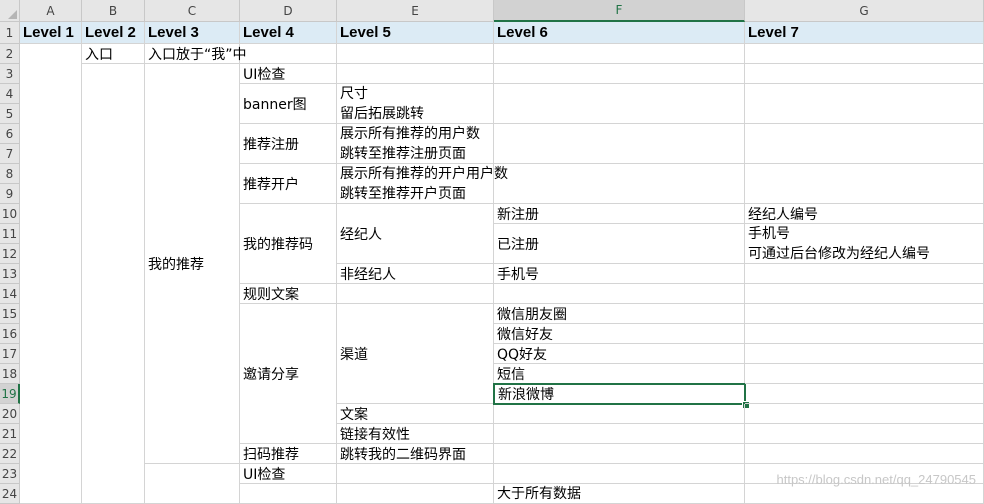  What do you see at coordinates (415, 144) in the screenshot?
I see `cell-e-reg: 展示所有推荐的用户数 跳转至推荐注册页面` at bounding box center [415, 144].